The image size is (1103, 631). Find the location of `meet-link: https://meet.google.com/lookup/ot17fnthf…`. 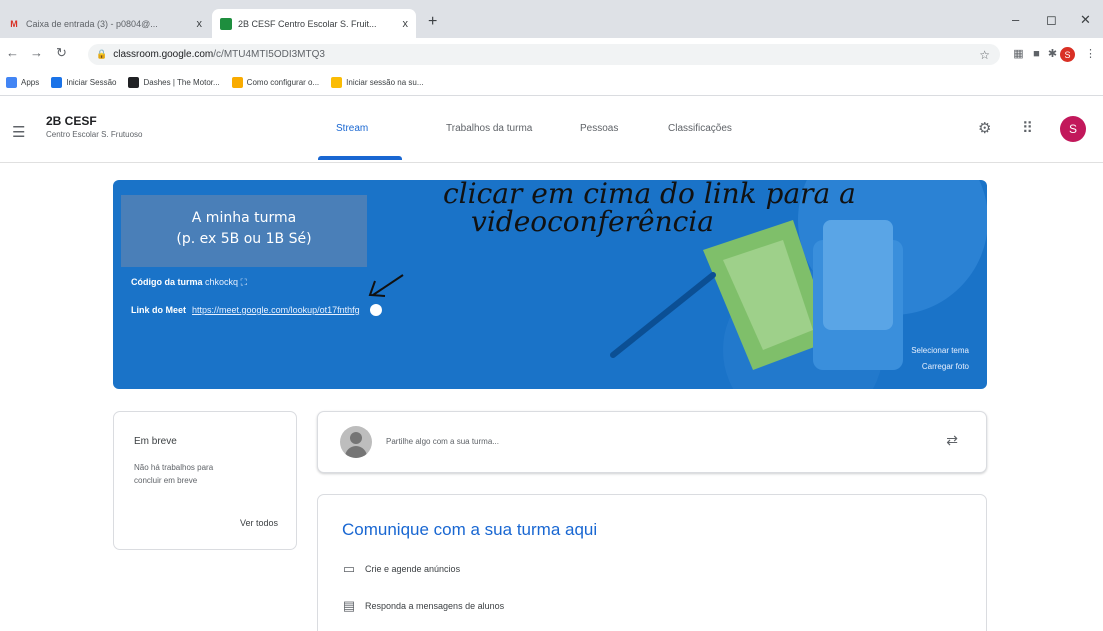

meet-link: https://meet.google.com/lookup/ot17fnthf… is located at coordinates (276, 310).